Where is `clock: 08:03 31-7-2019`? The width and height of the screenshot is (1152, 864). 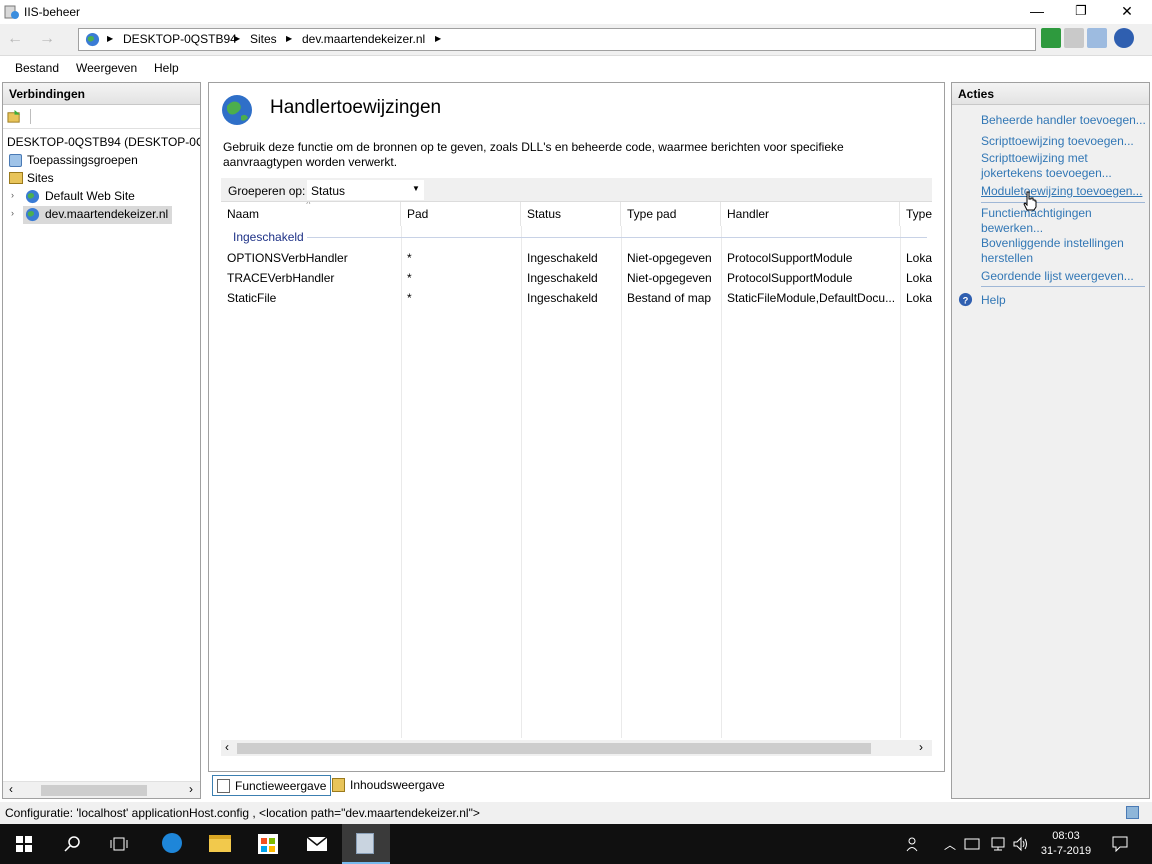
clock: 08:03 31-7-2019 is located at coordinates (1066, 844).